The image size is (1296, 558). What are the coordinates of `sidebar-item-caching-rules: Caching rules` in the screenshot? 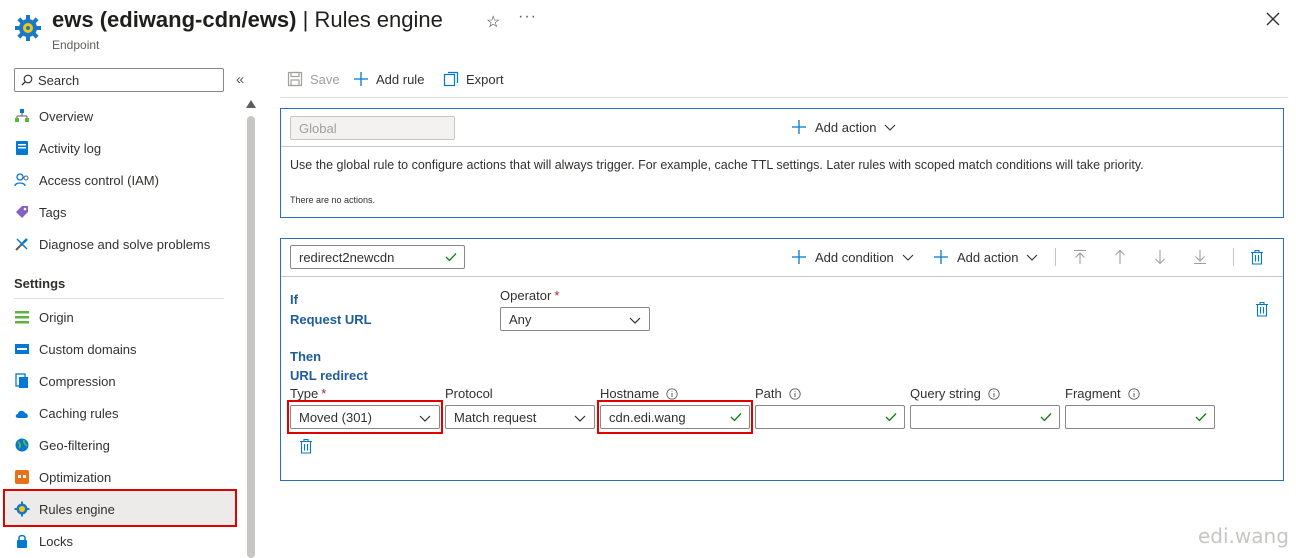 It's located at (66, 413).